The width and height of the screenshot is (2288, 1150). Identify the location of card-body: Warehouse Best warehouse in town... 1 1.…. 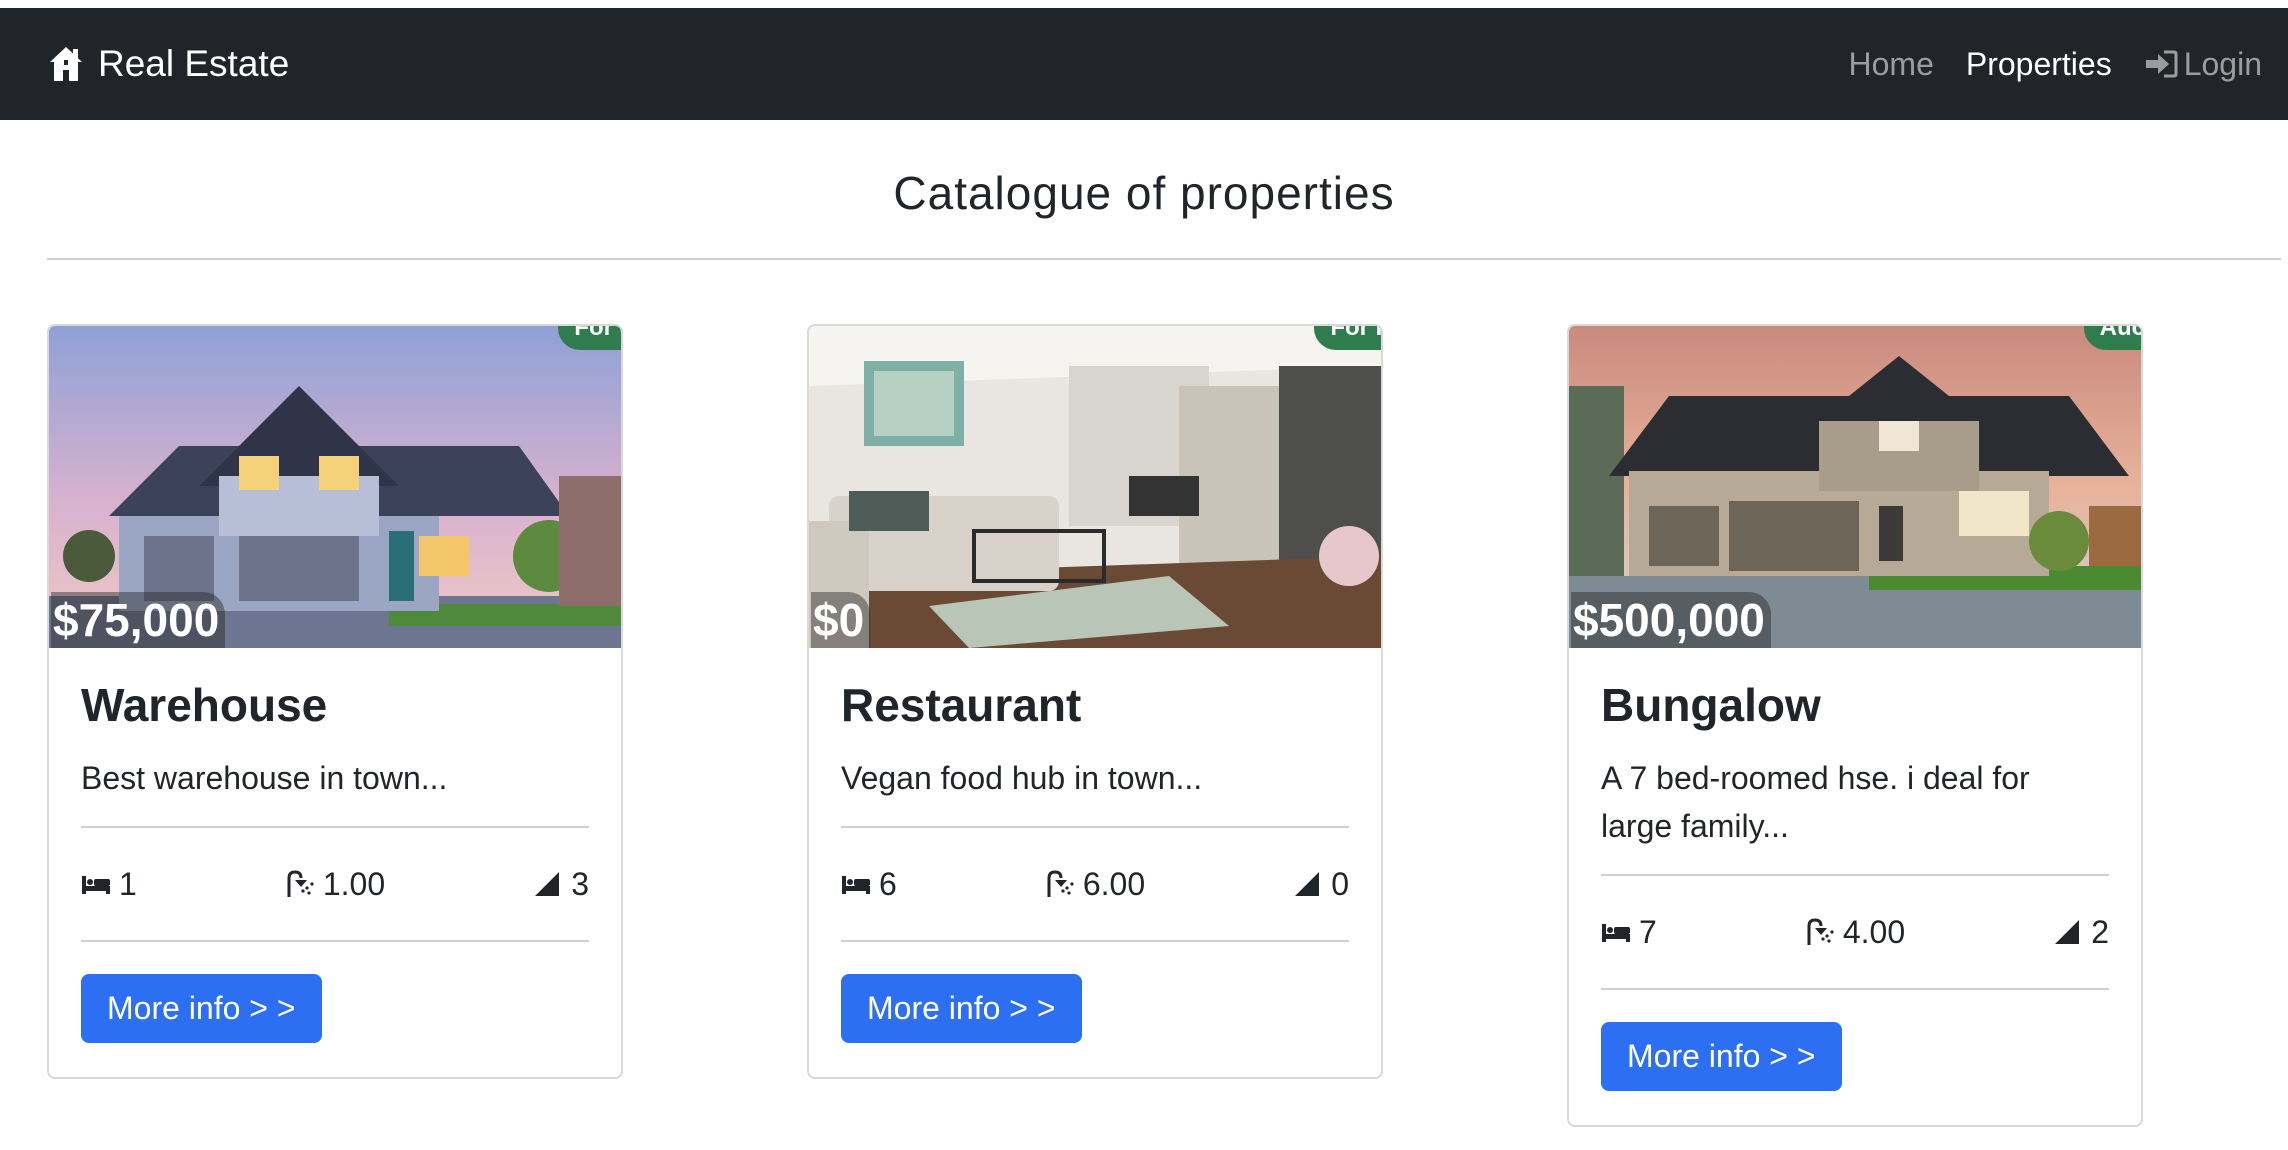
(335, 862).